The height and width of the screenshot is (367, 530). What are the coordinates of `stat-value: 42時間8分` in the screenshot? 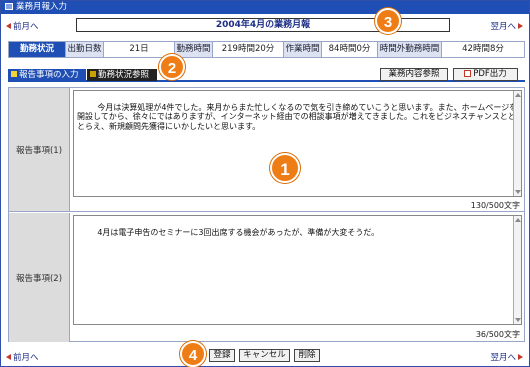 It's located at (482, 49).